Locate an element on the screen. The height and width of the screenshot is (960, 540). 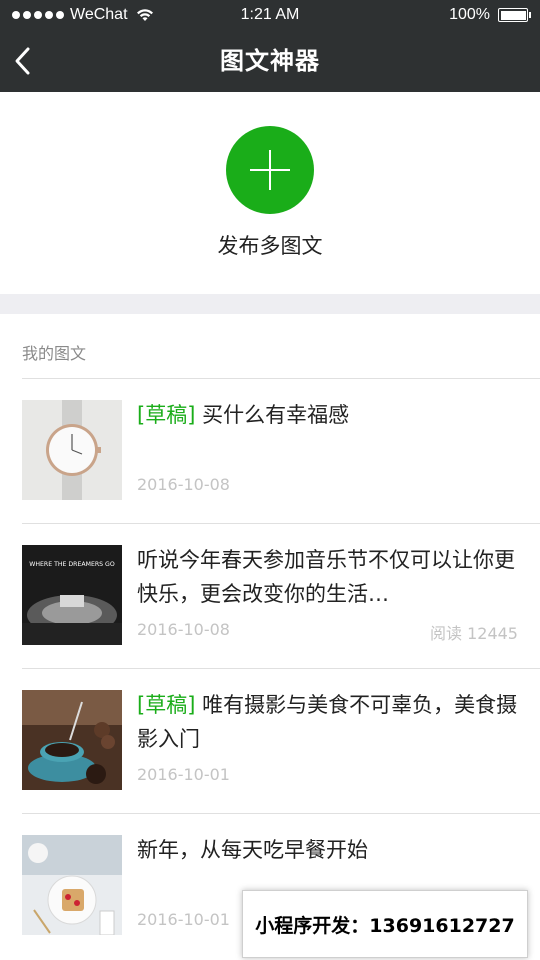
page-title: 图文神器 is located at coordinates (270, 61).